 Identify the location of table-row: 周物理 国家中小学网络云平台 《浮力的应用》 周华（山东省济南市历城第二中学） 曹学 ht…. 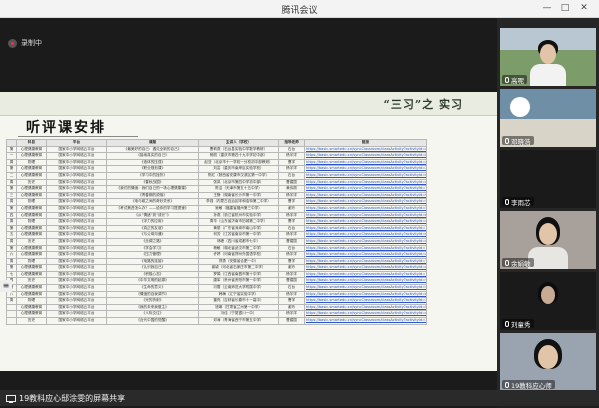
(216, 222).